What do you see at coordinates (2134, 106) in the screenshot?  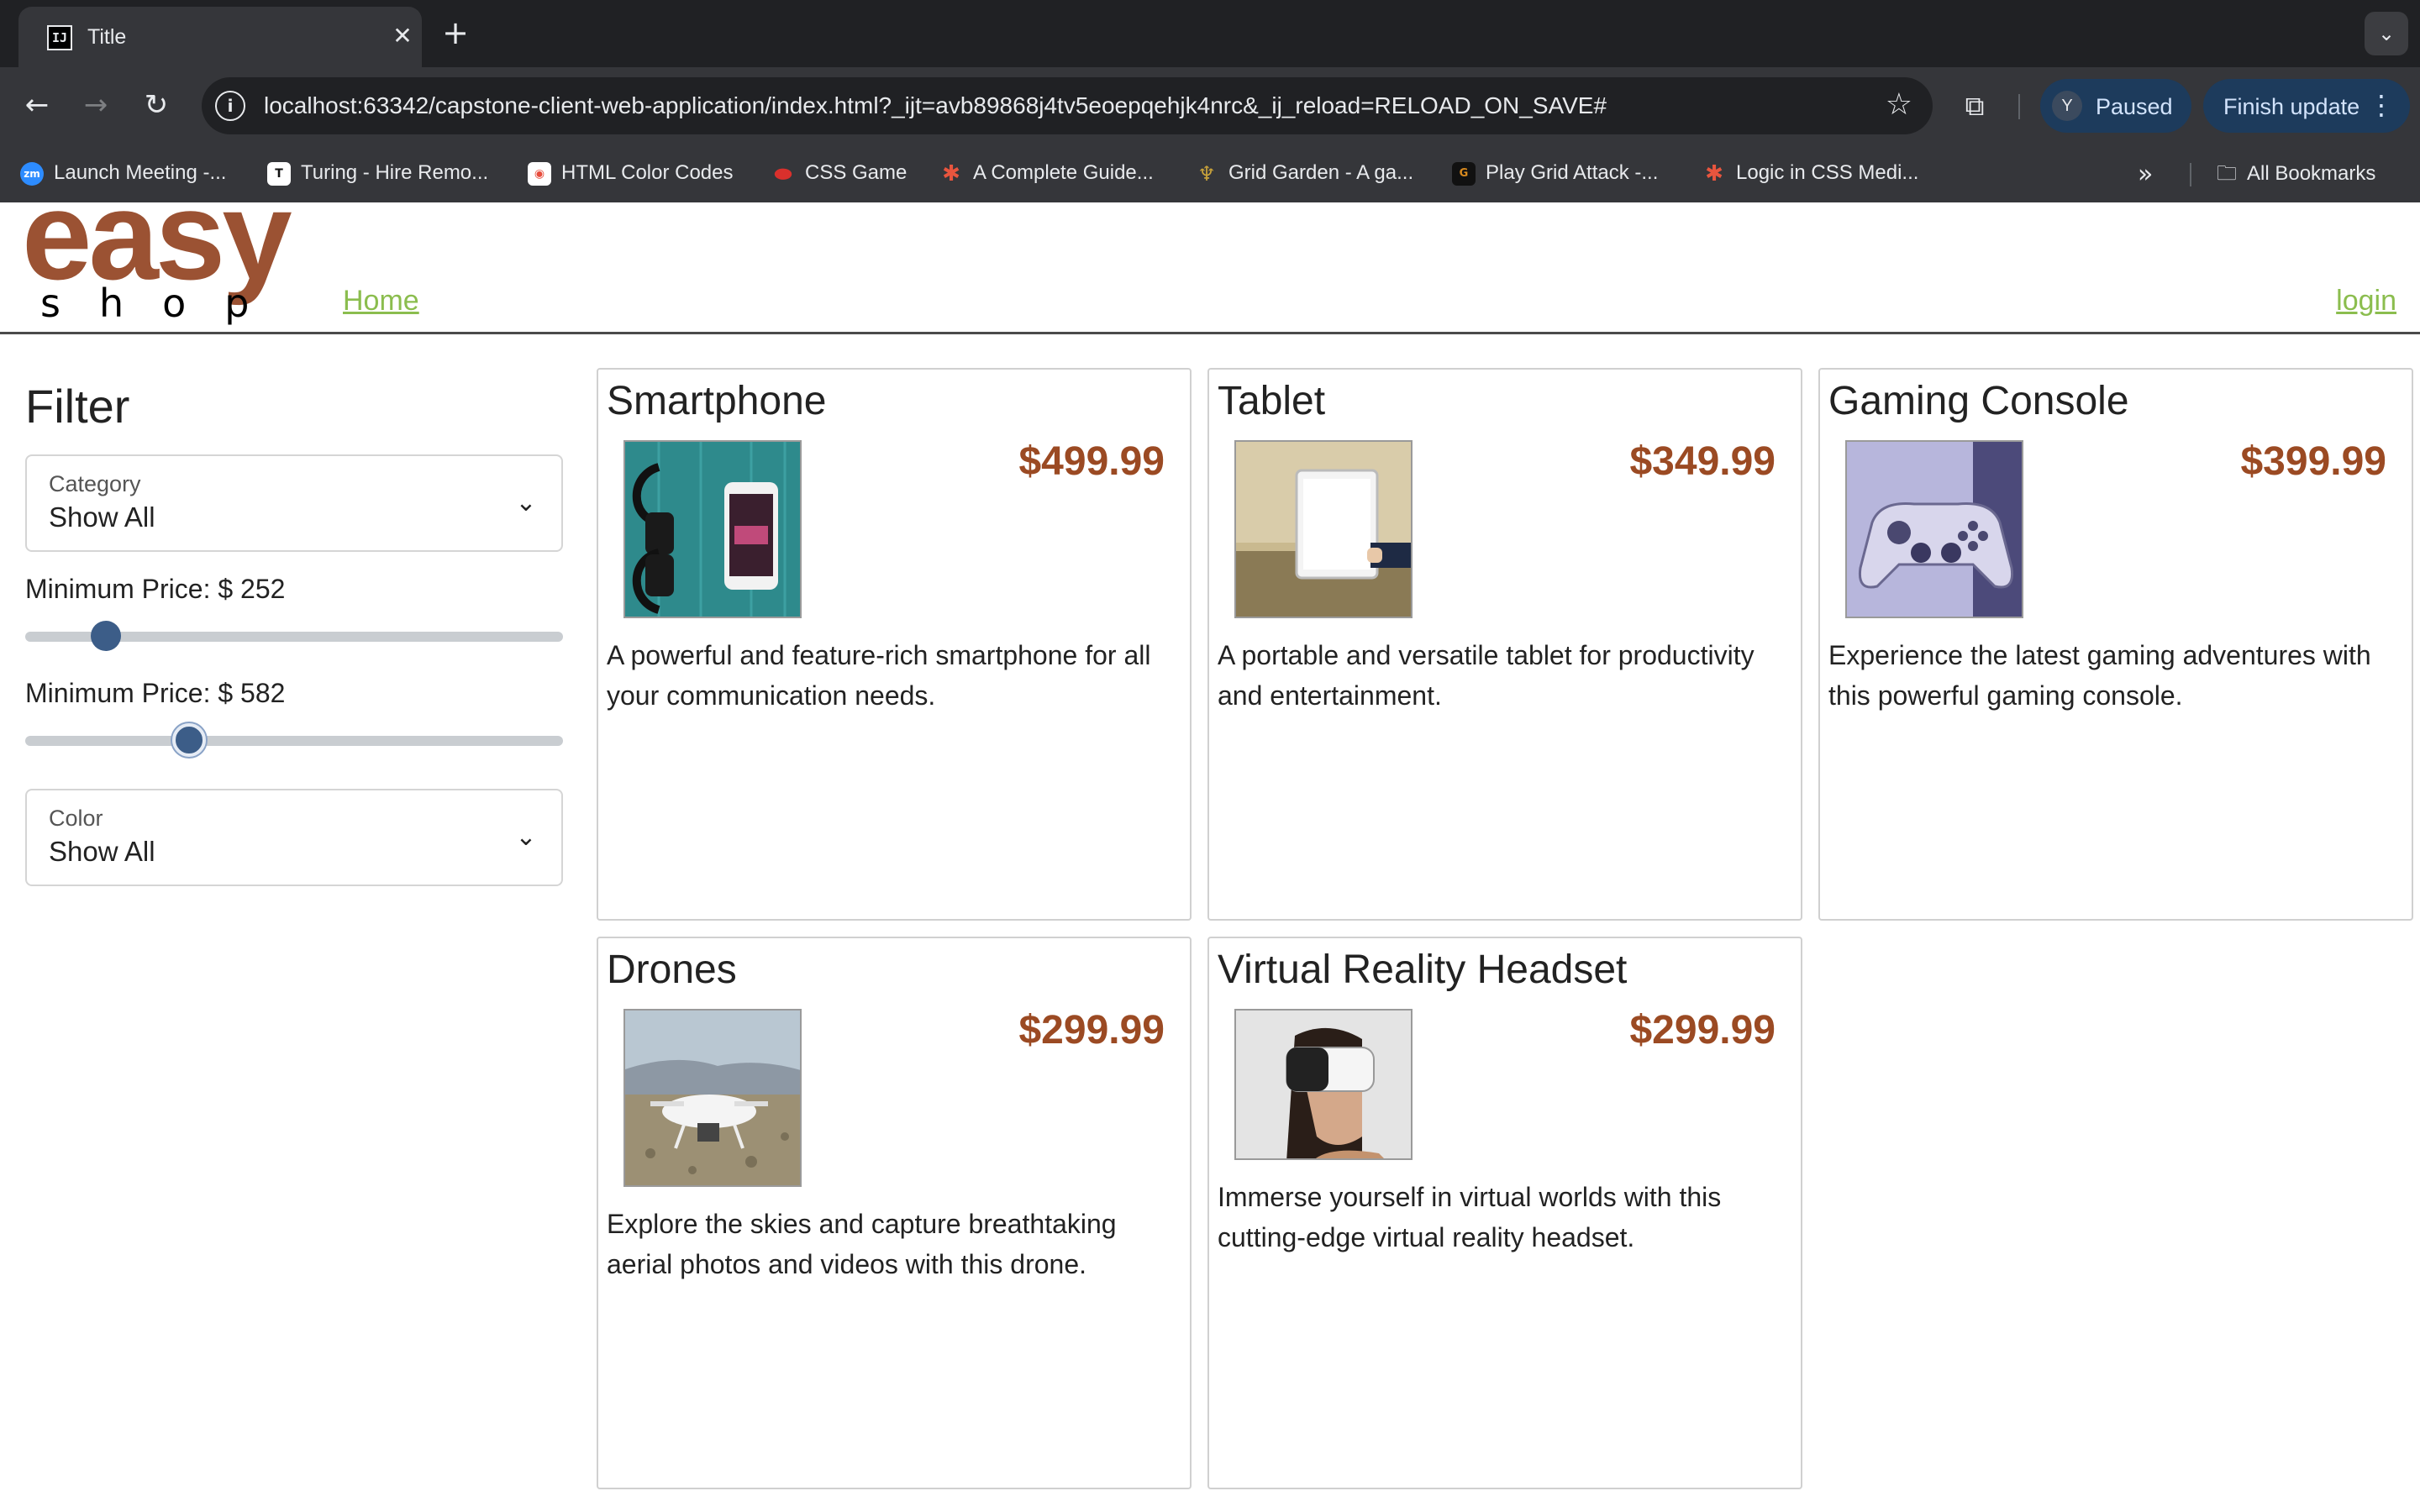 I see `profile-status-label: Paused` at bounding box center [2134, 106].